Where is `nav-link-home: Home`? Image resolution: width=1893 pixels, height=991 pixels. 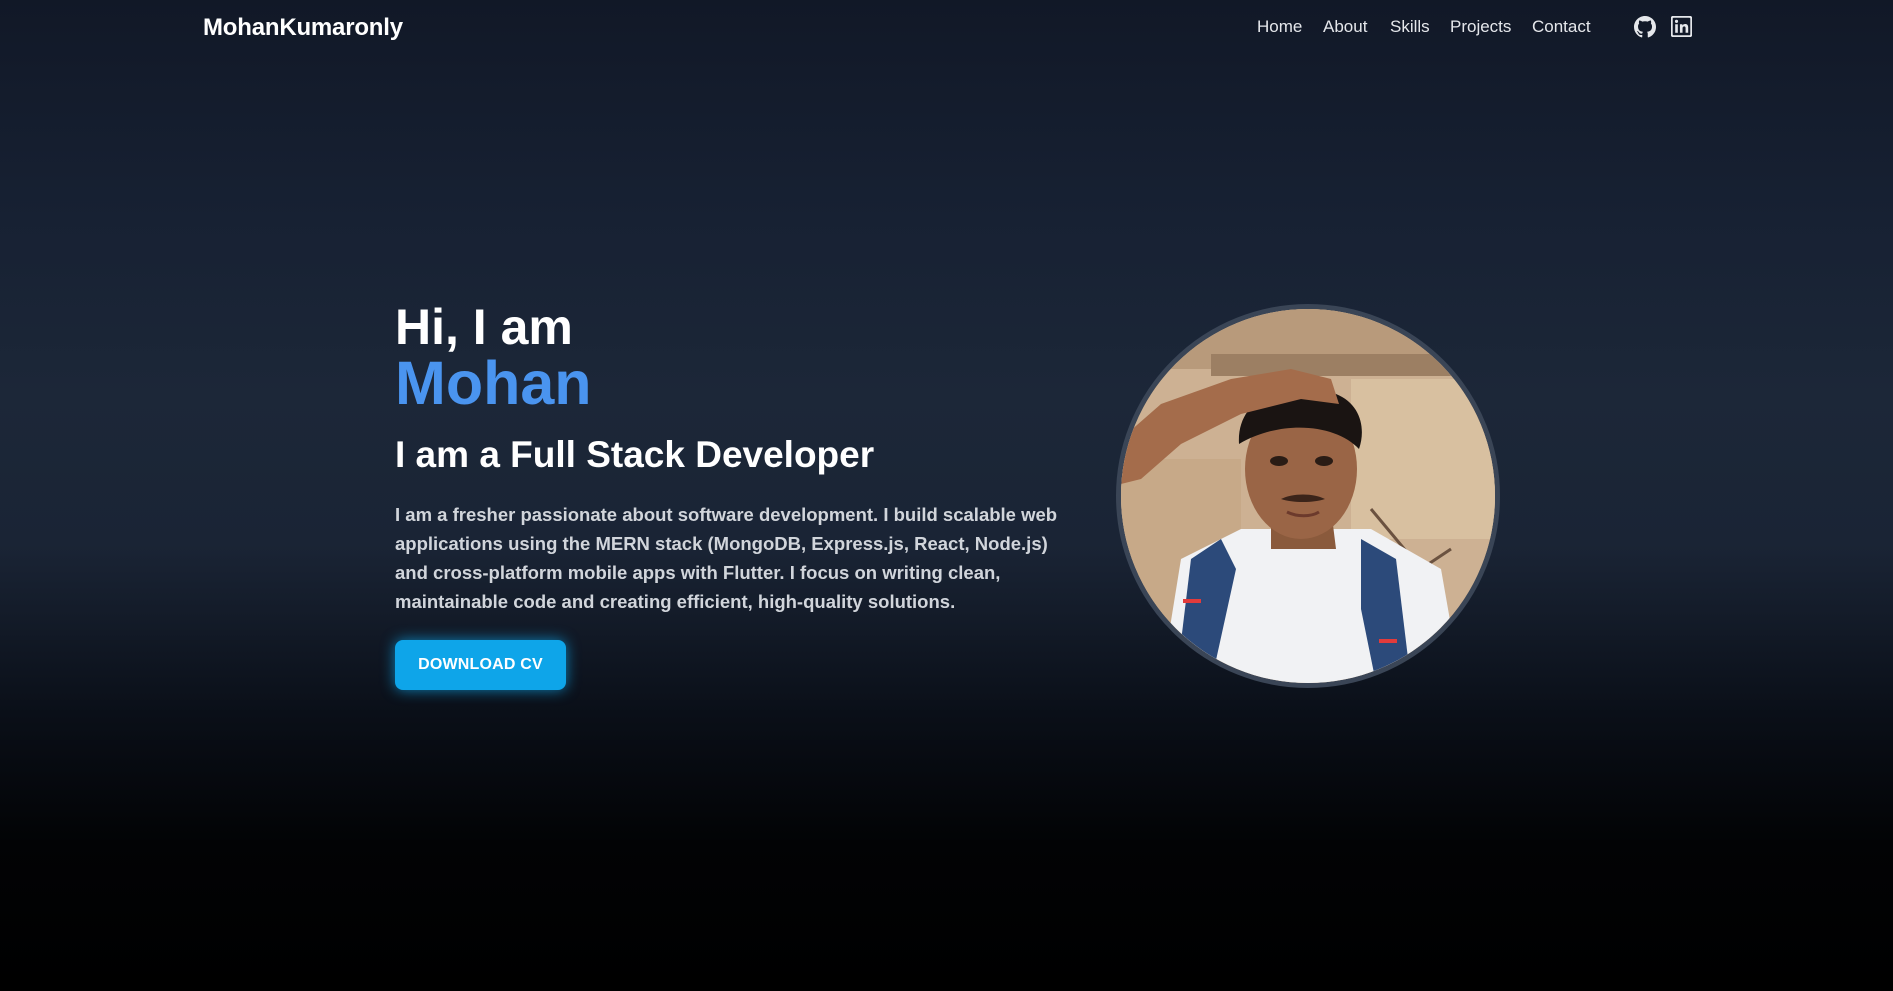 nav-link-home: Home is located at coordinates (1279, 27).